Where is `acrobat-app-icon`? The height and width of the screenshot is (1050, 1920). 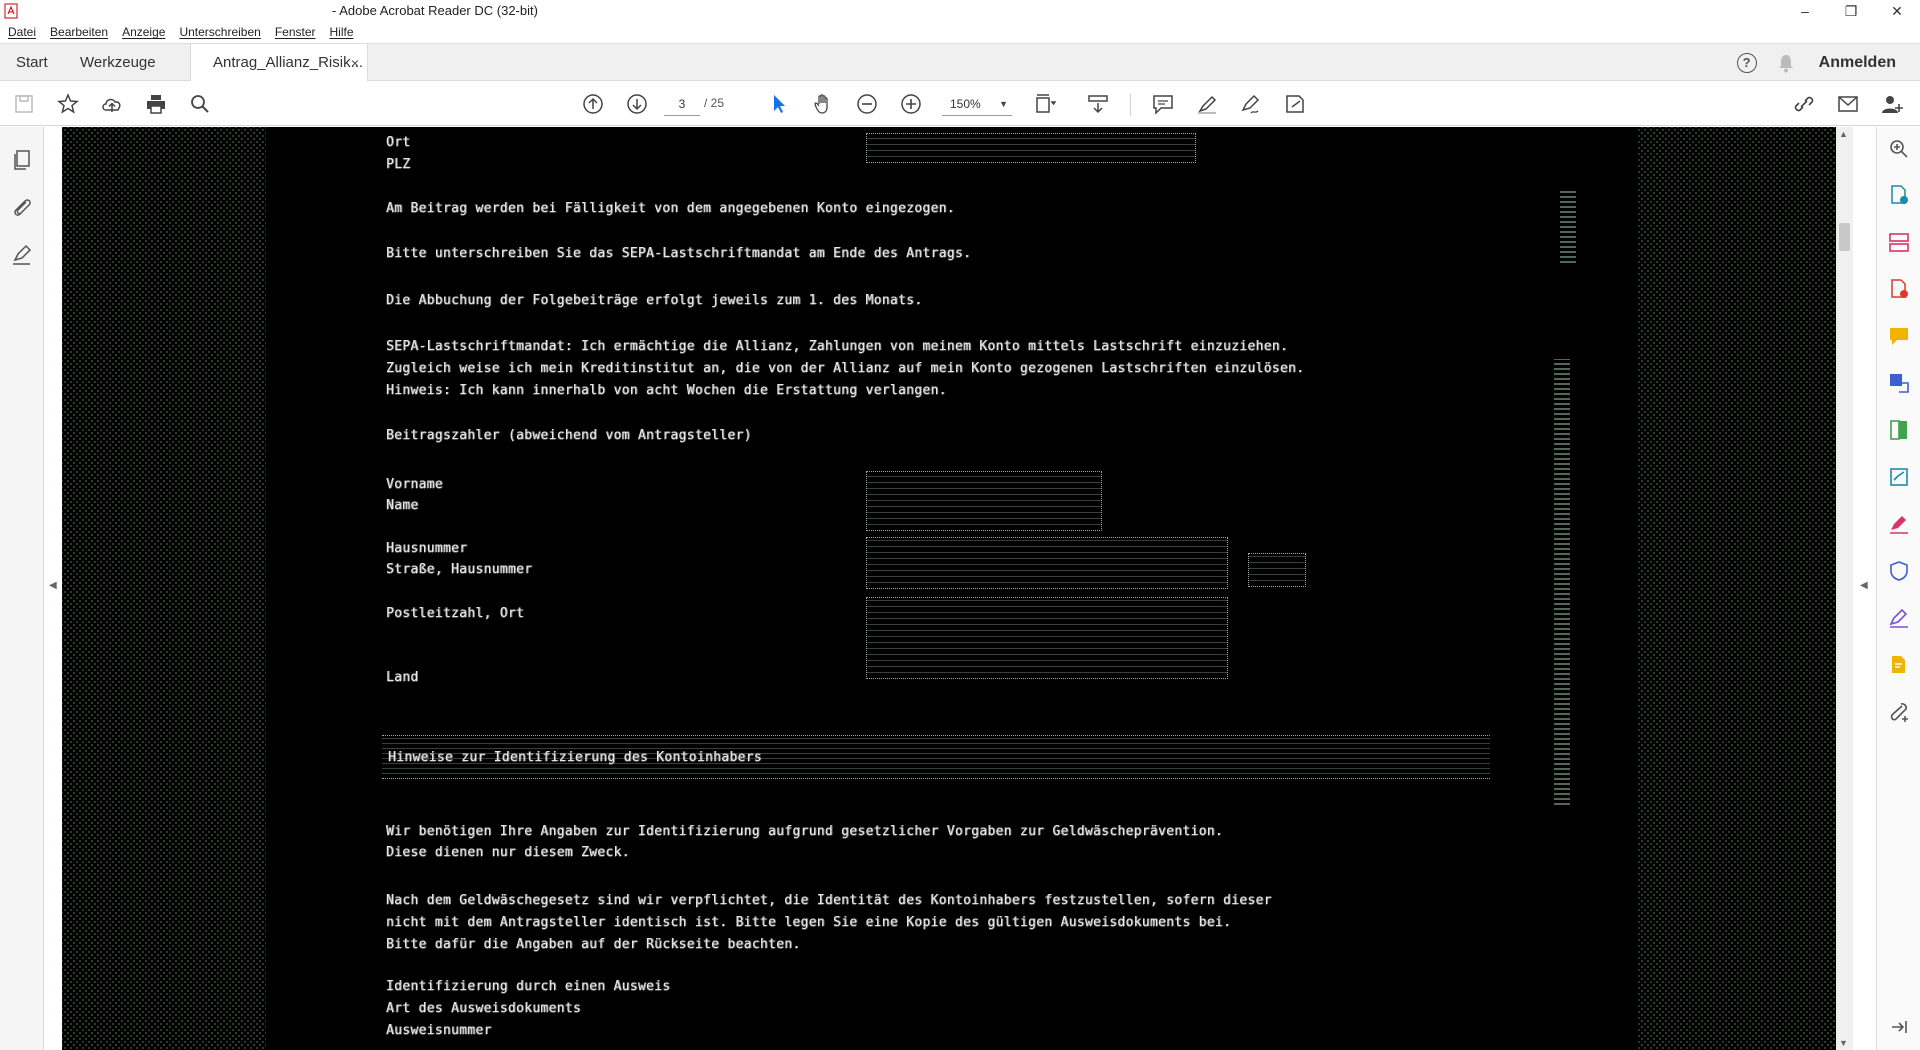
acrobat-app-icon is located at coordinates (11, 11).